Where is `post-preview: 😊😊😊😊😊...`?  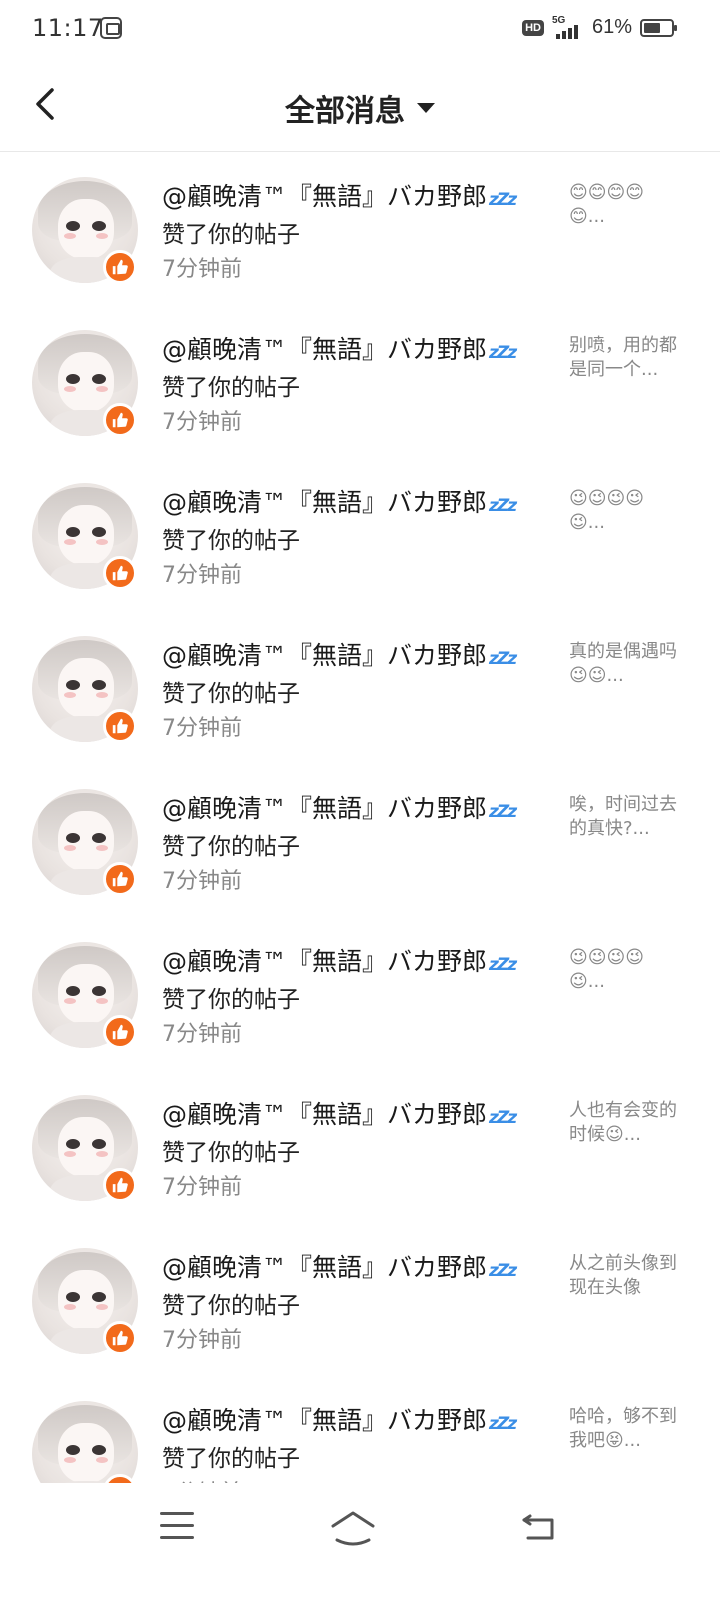
post-preview: 😊😊😊😊😊... is located at coordinates (623, 205).